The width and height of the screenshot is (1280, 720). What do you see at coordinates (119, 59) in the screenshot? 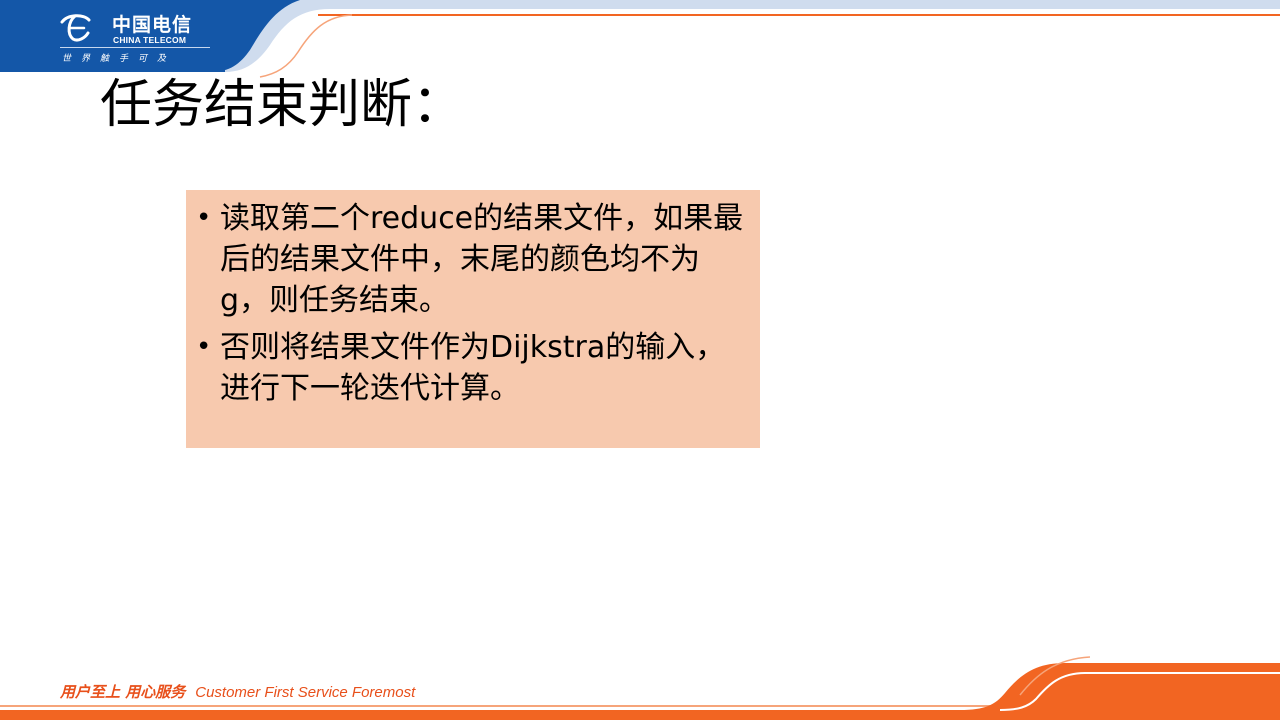
I see `logo-slogan: 世界触手可及` at bounding box center [119, 59].